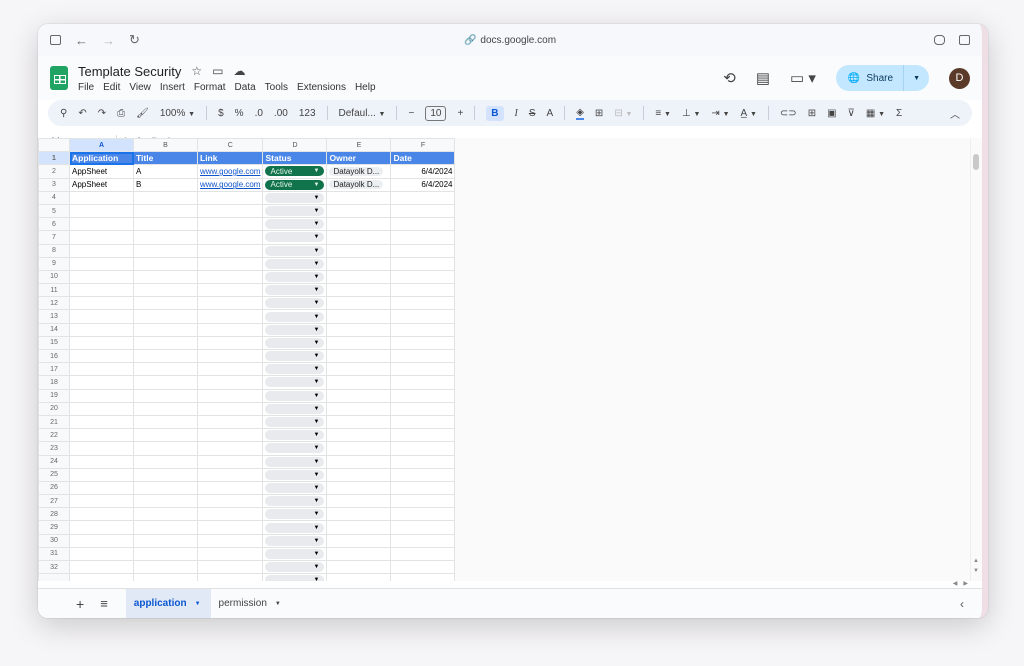 The image size is (1024, 666). Describe the element at coordinates (54, 290) in the screenshot. I see `row-header: 11` at that location.